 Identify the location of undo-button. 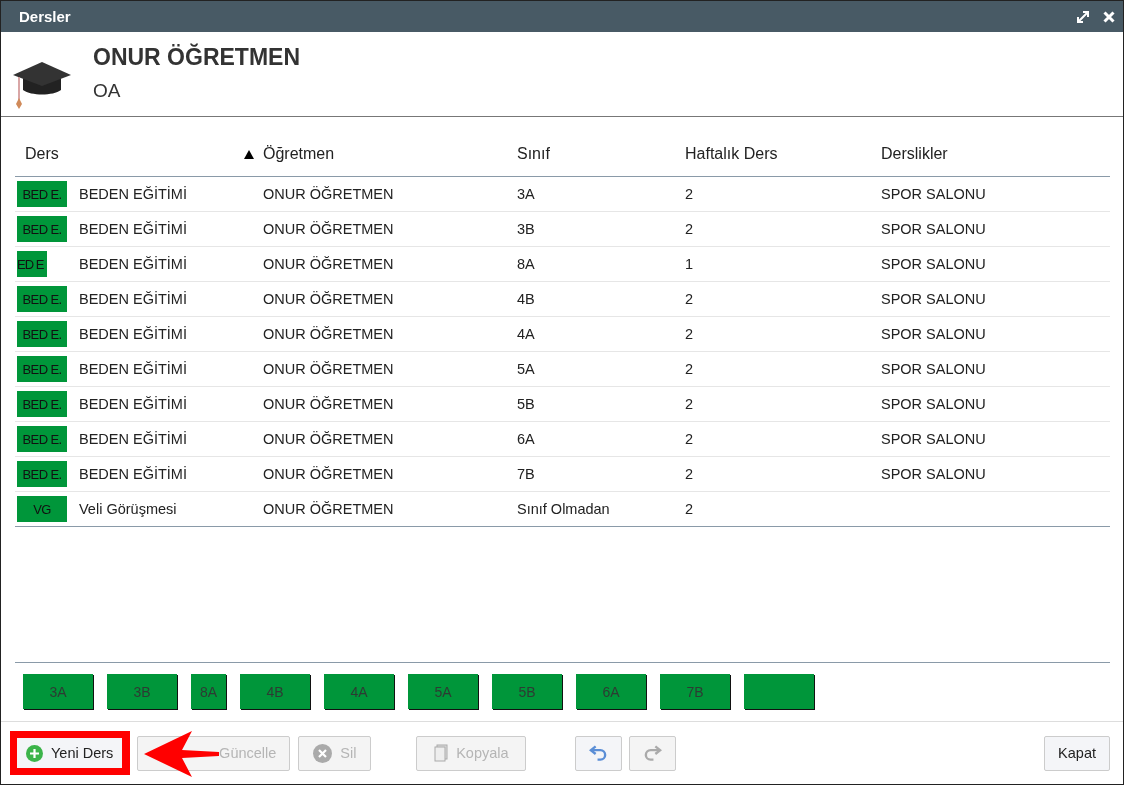
(599, 753).